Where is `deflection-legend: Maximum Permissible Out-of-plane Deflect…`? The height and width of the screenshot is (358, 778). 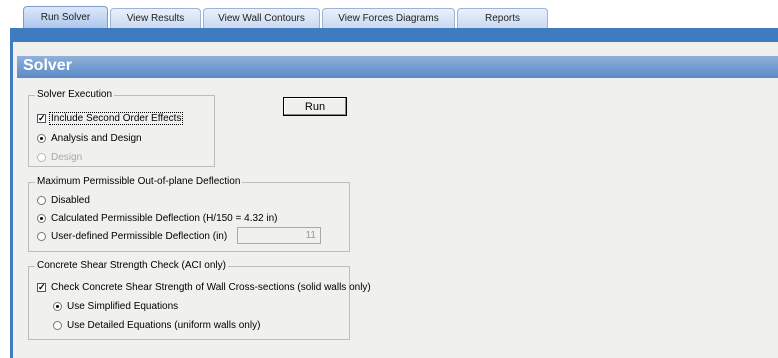
deflection-legend: Maximum Permissible Out-of-plane Deflect… is located at coordinates (139, 182).